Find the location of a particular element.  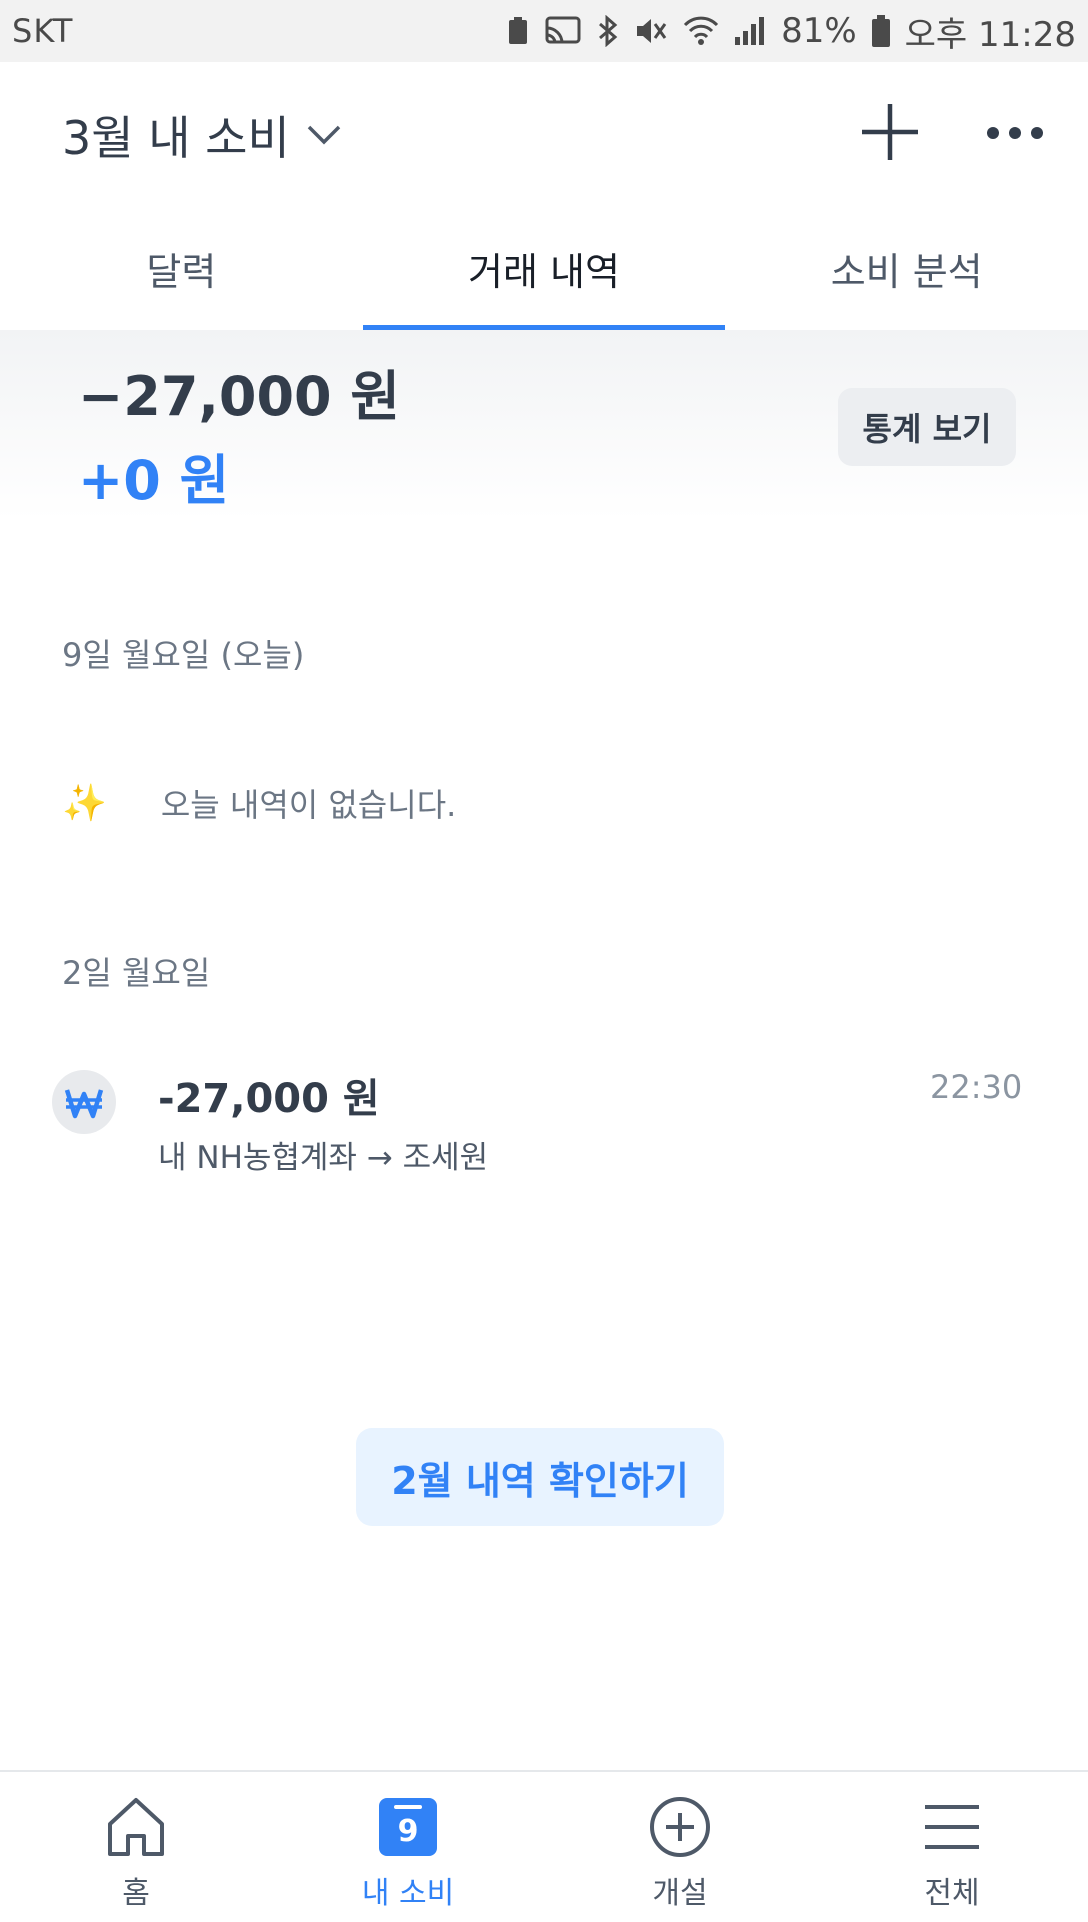

nav-all: 전체 is located at coordinates (952, 1847).